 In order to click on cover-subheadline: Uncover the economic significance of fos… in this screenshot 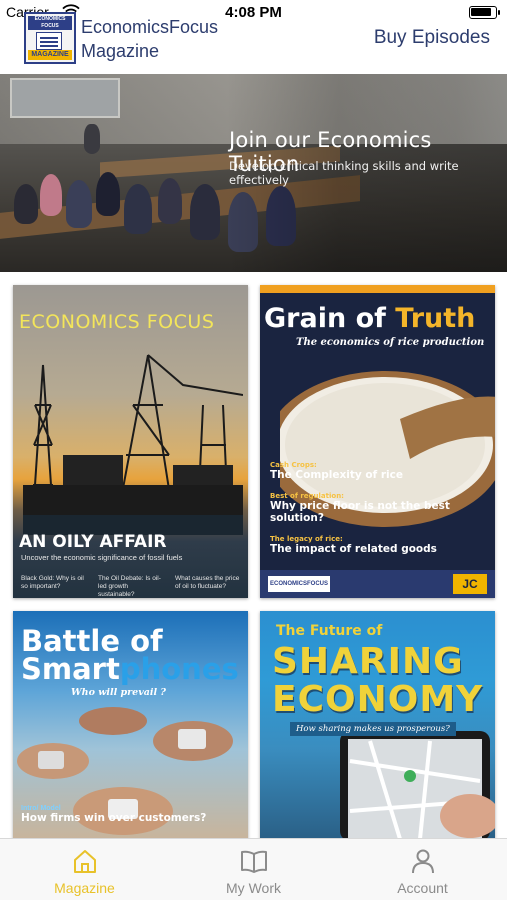, I will do `click(102, 557)`.